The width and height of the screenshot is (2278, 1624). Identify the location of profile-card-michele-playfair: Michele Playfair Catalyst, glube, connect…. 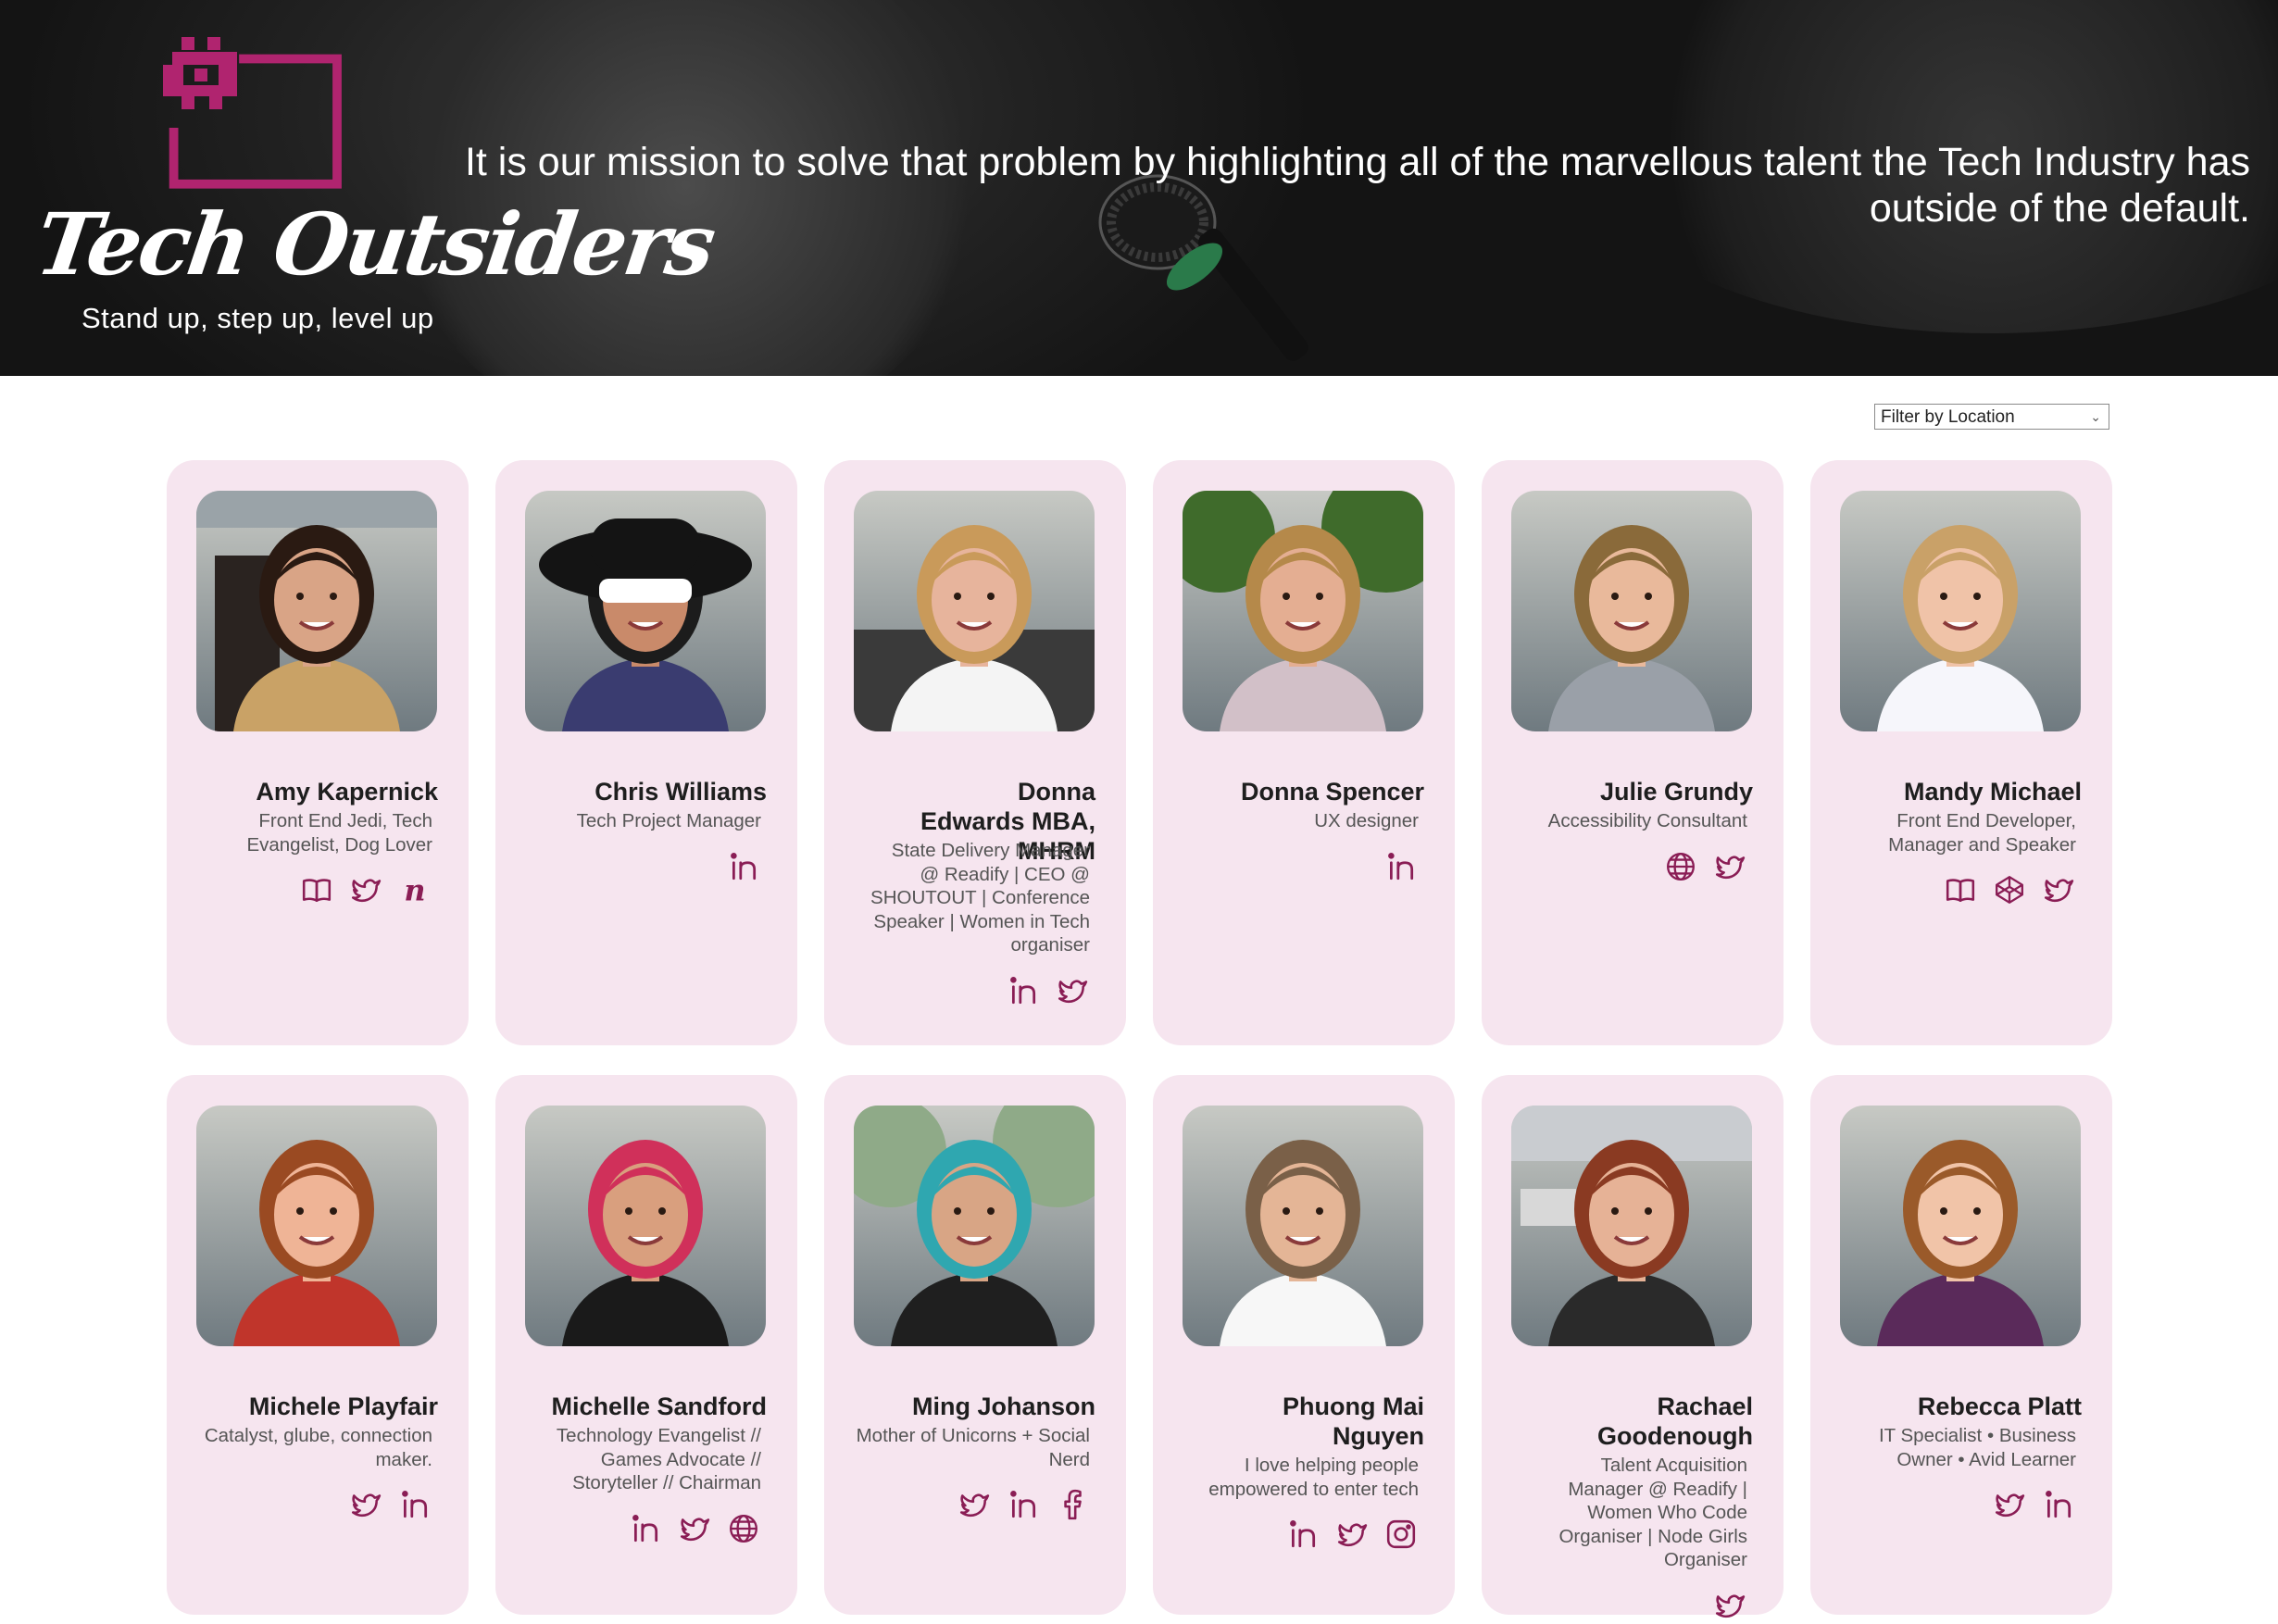
(318, 1345).